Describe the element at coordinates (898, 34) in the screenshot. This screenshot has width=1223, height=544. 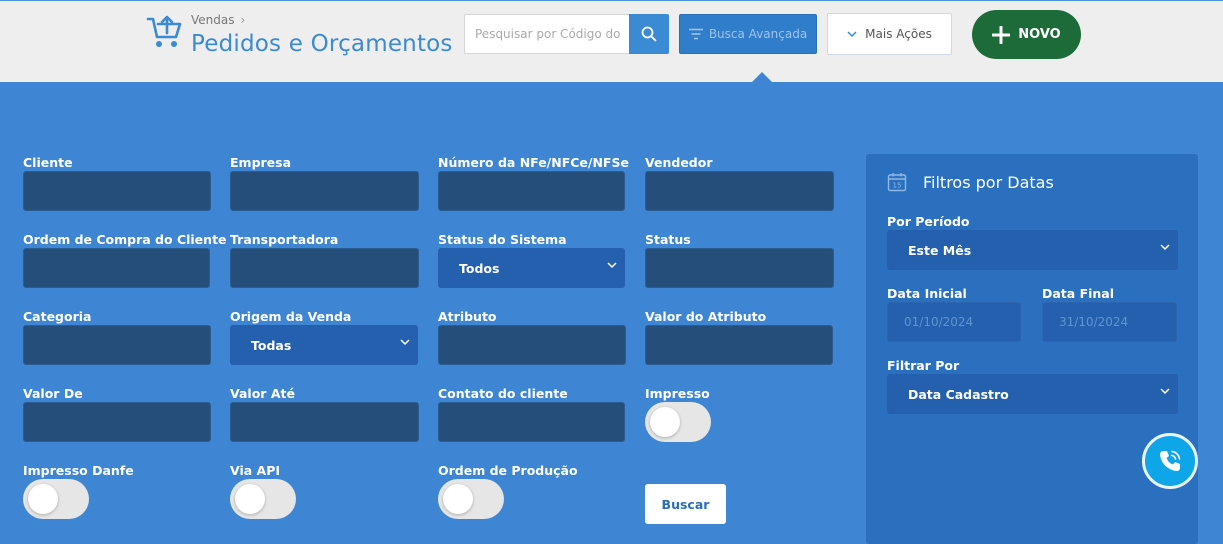
I see `more-actions-label: Mais Ações` at that location.